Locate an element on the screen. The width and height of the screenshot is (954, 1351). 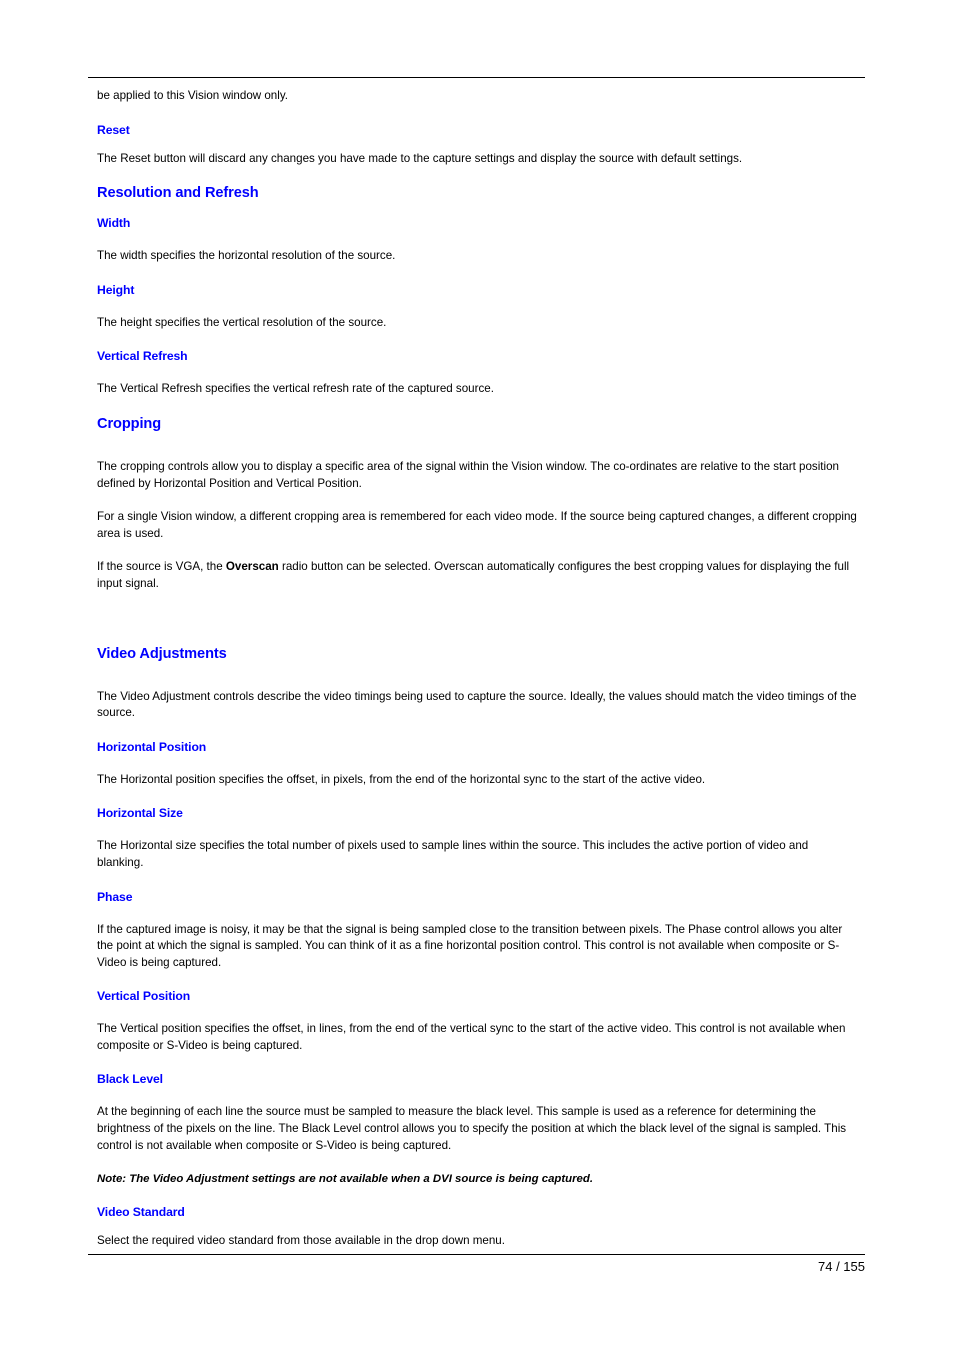
heading-resolution-and-refresh: Resolution and Refresh is located at coordinates (178, 193).